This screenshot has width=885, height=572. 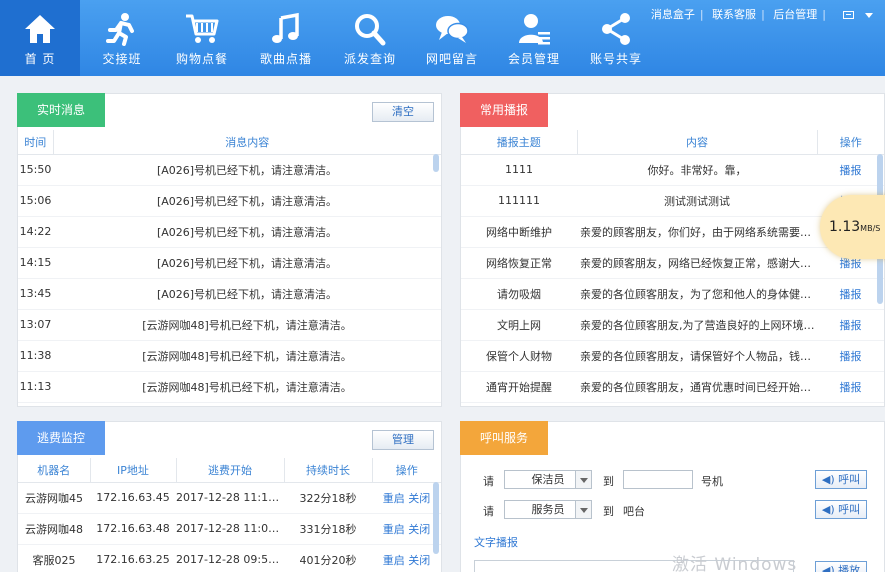 I want to click on broadcast-tab: 常用播报, so click(x=504, y=110).